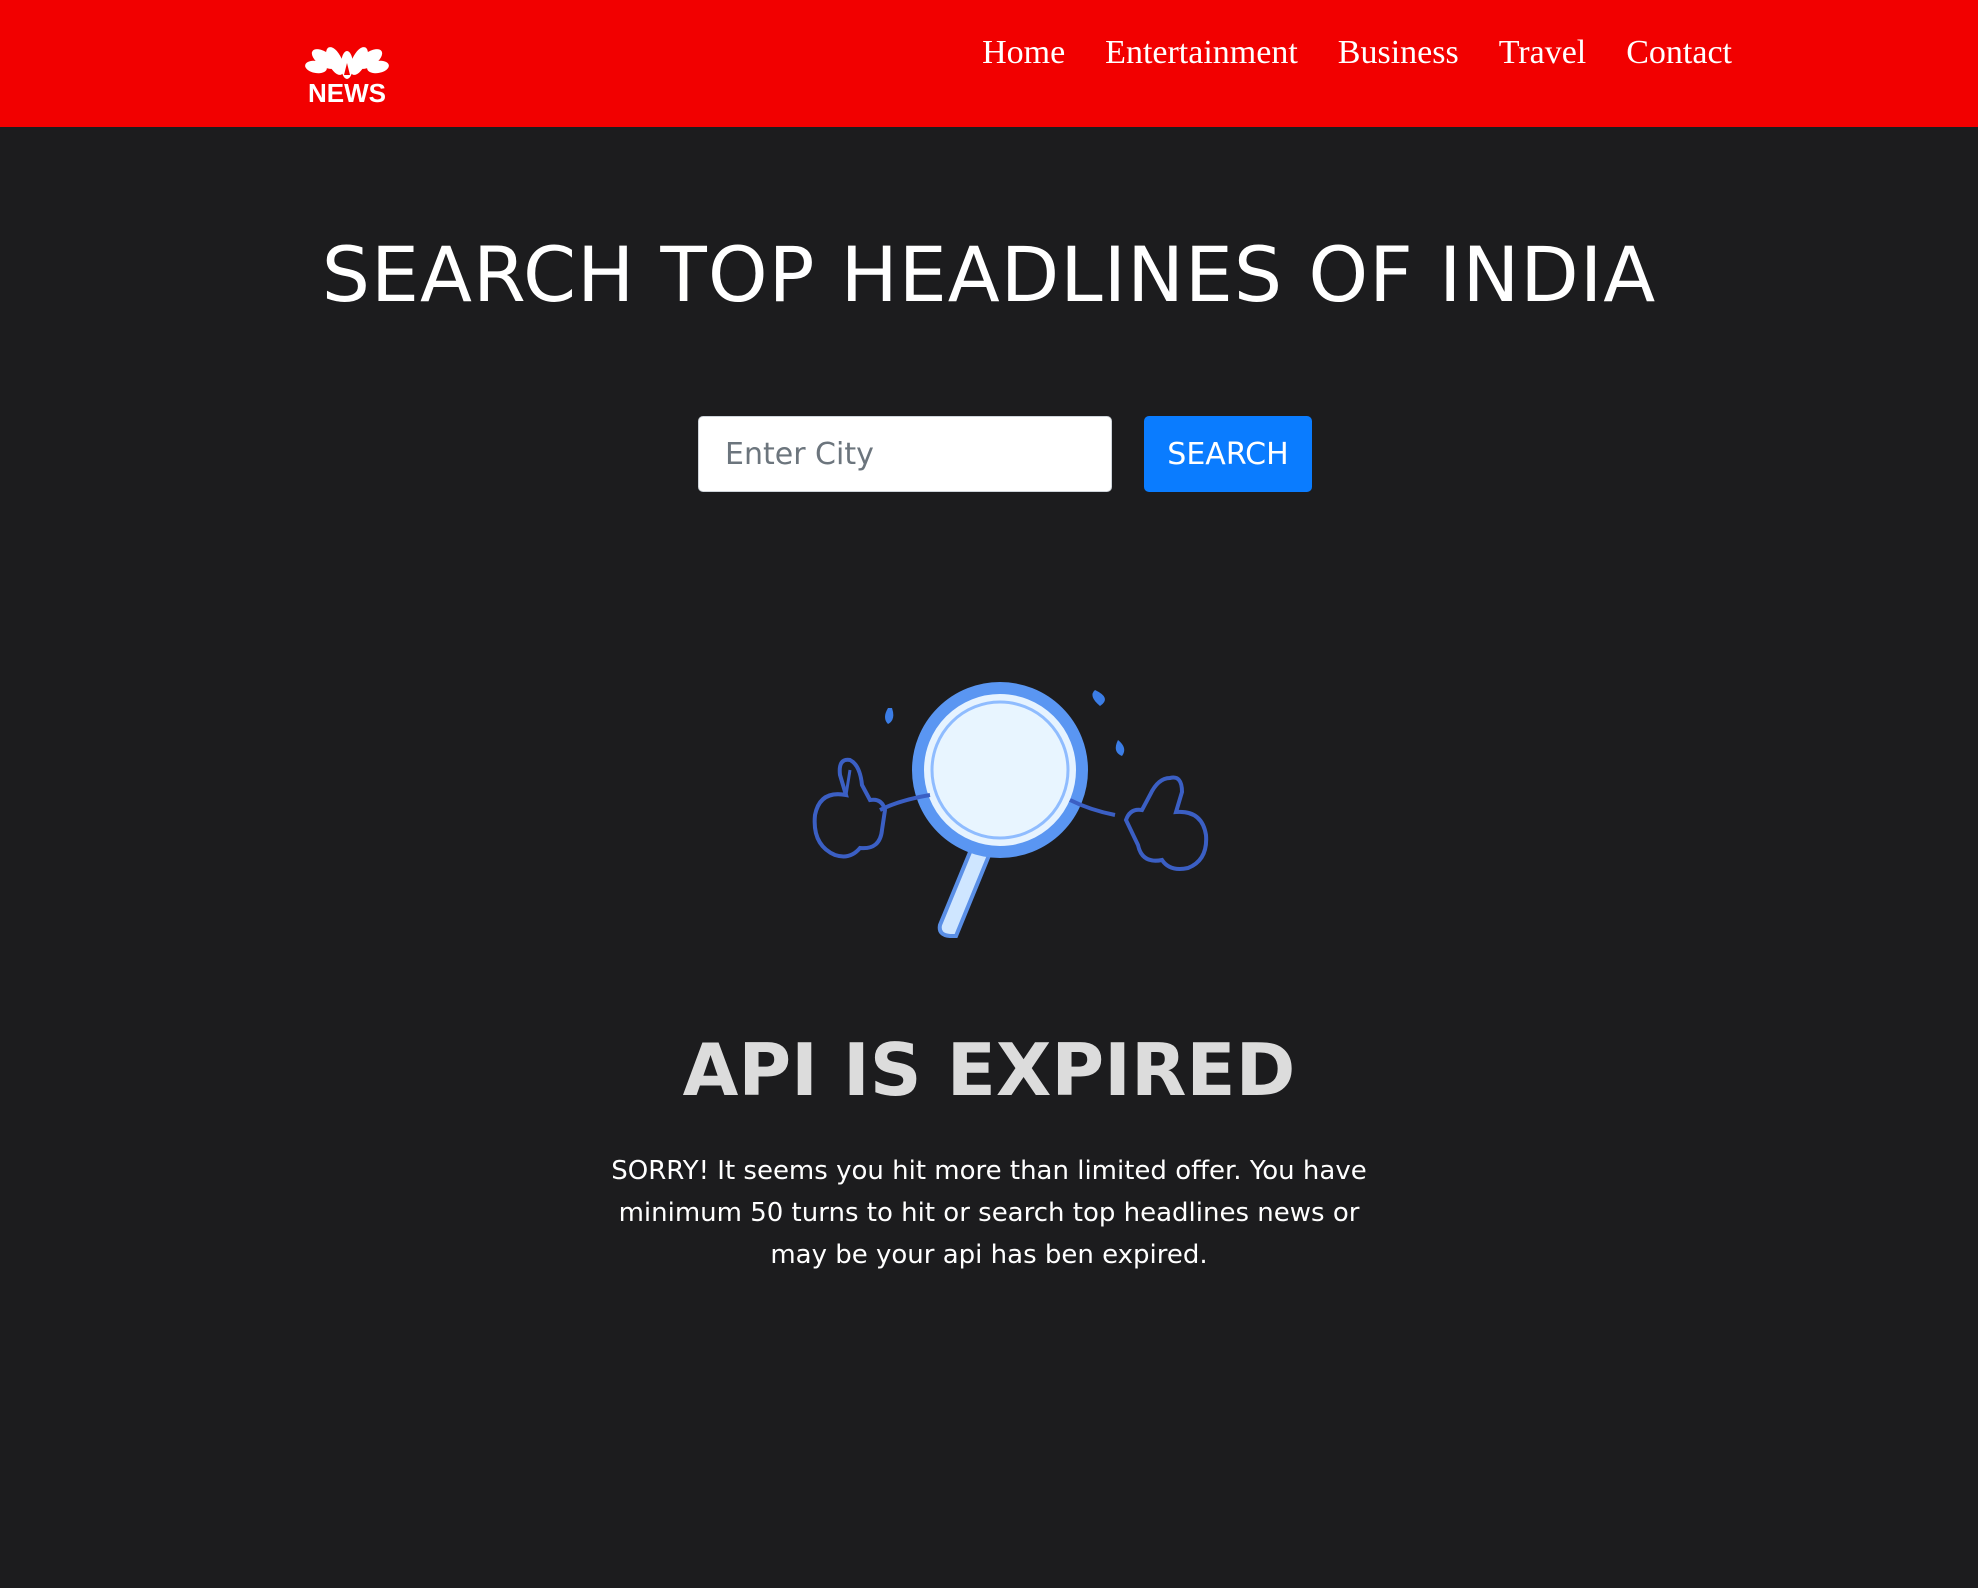  What do you see at coordinates (1023, 53) in the screenshot?
I see `nav-item-home: Home` at bounding box center [1023, 53].